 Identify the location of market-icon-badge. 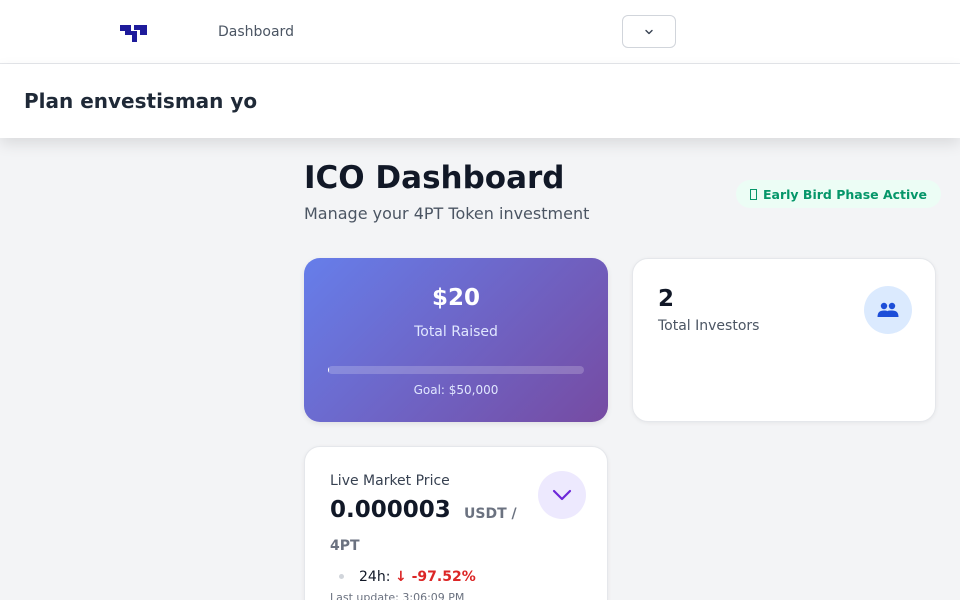
(562, 495).